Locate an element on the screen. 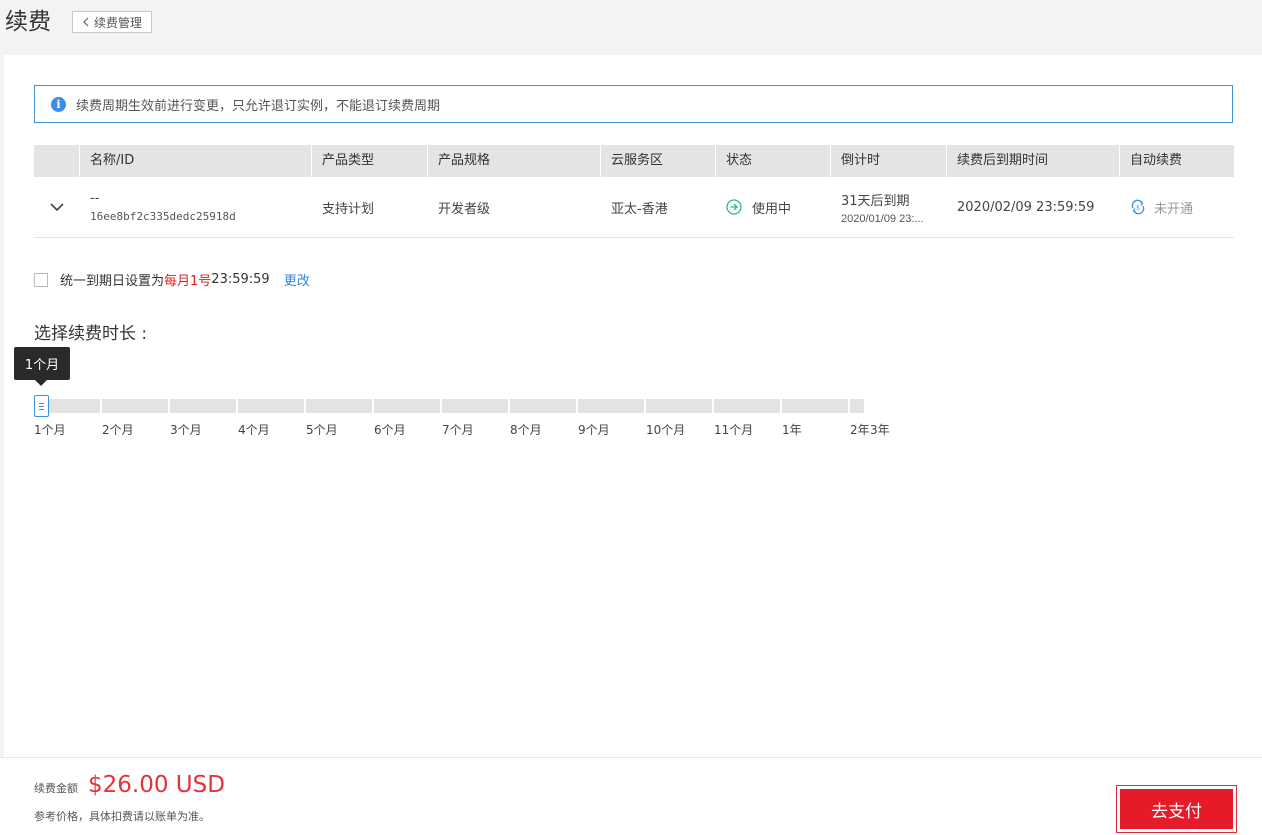 Image resolution: width=1262 pixels, height=835 pixels. cell-expire-after: 2020/02/09 23:59:59 is located at coordinates (1033, 207).